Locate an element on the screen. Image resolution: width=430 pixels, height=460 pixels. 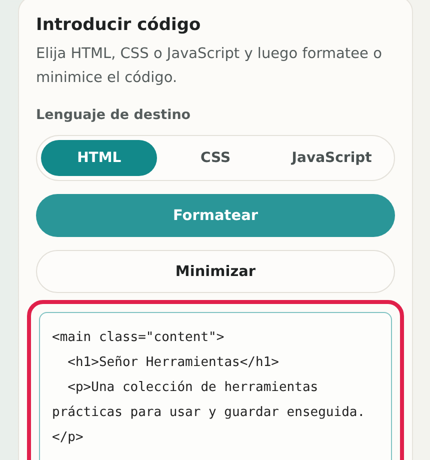
language-tab: CSS is located at coordinates (215, 158).